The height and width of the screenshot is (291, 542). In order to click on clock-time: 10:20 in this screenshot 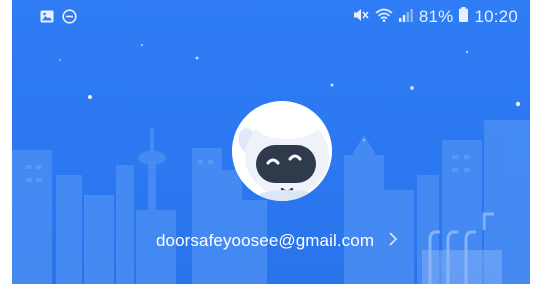, I will do `click(496, 16)`.